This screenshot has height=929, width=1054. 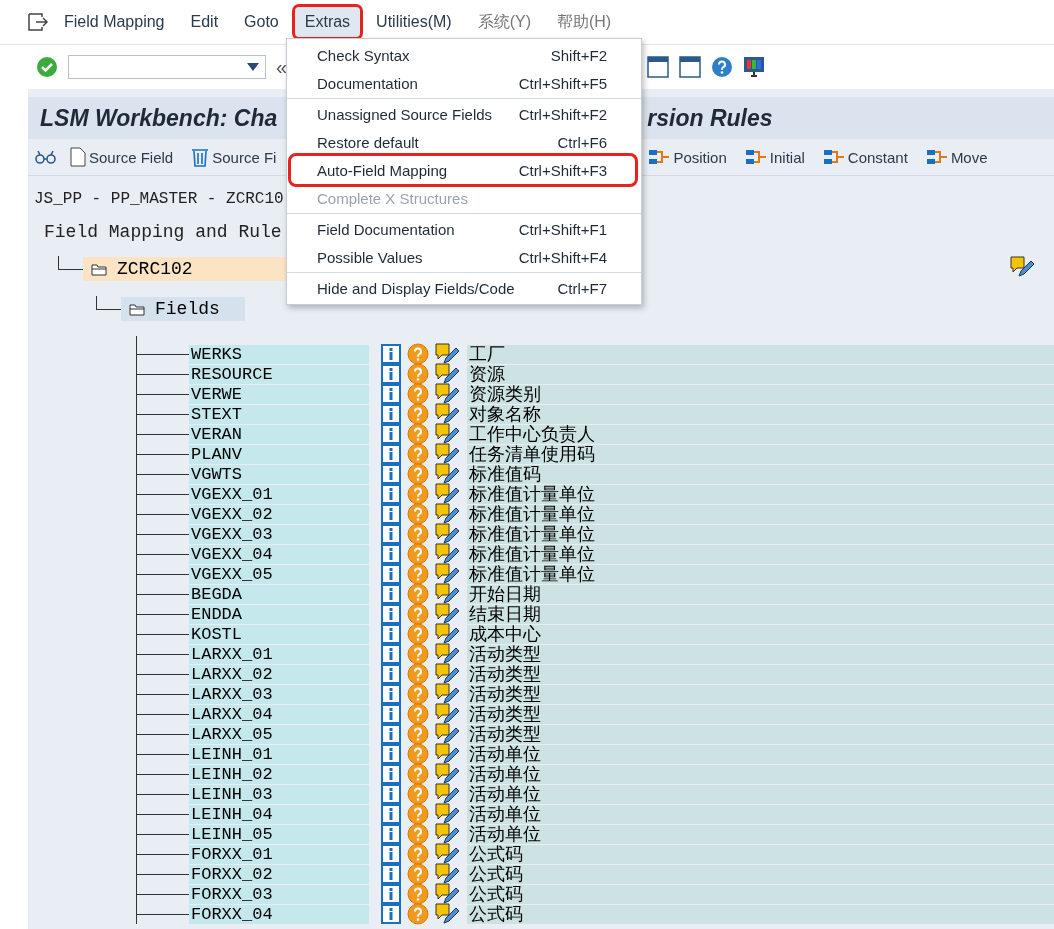 I want to click on caret-icon, so click(x=253, y=67).